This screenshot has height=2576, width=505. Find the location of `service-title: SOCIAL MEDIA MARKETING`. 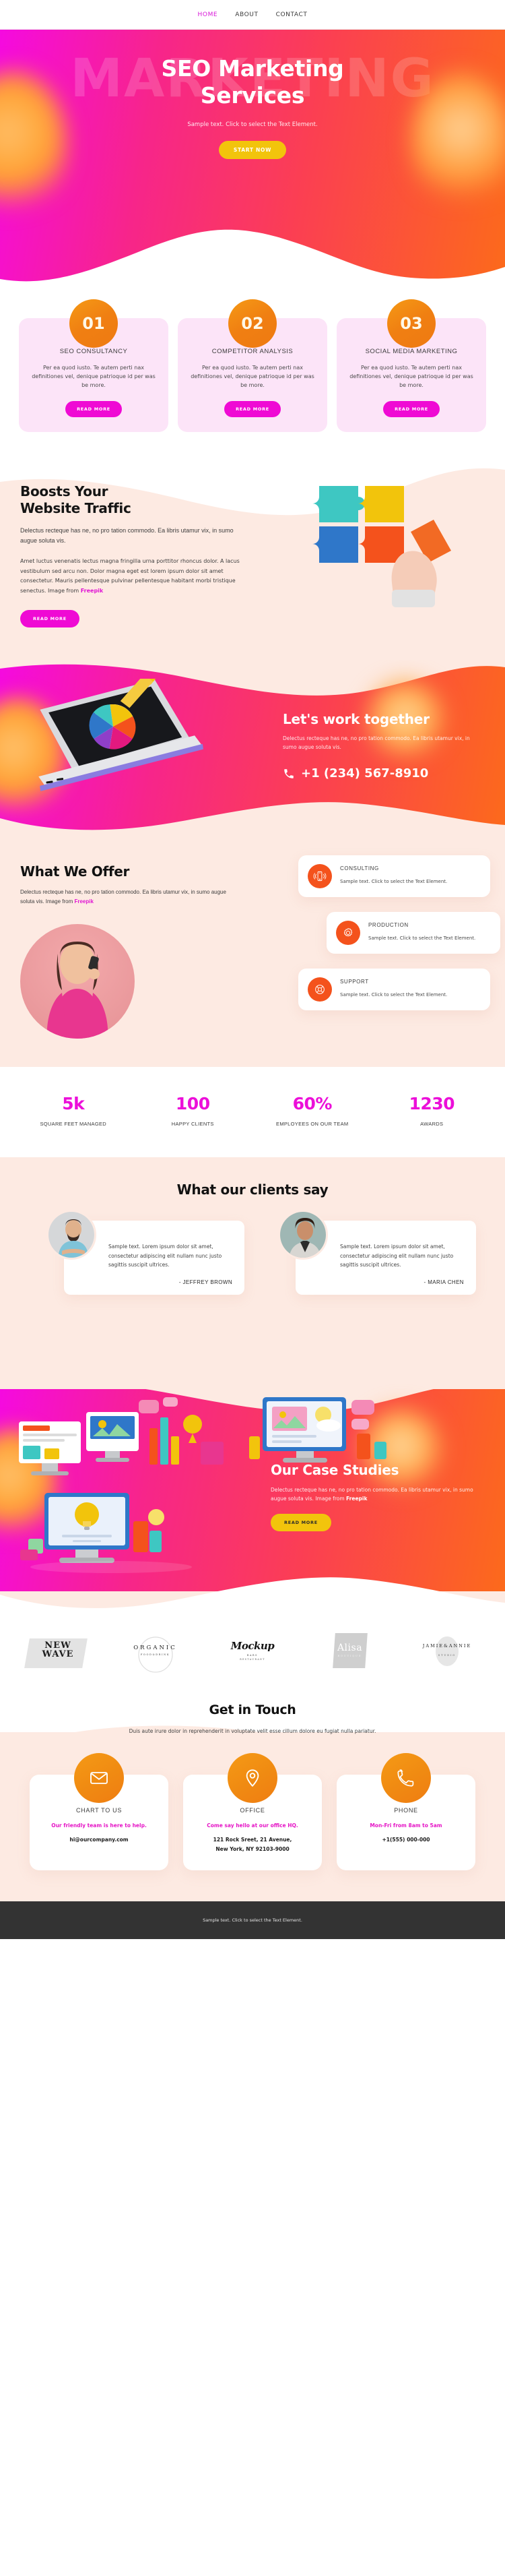

service-title: SOCIAL MEDIA MARKETING is located at coordinates (411, 352).